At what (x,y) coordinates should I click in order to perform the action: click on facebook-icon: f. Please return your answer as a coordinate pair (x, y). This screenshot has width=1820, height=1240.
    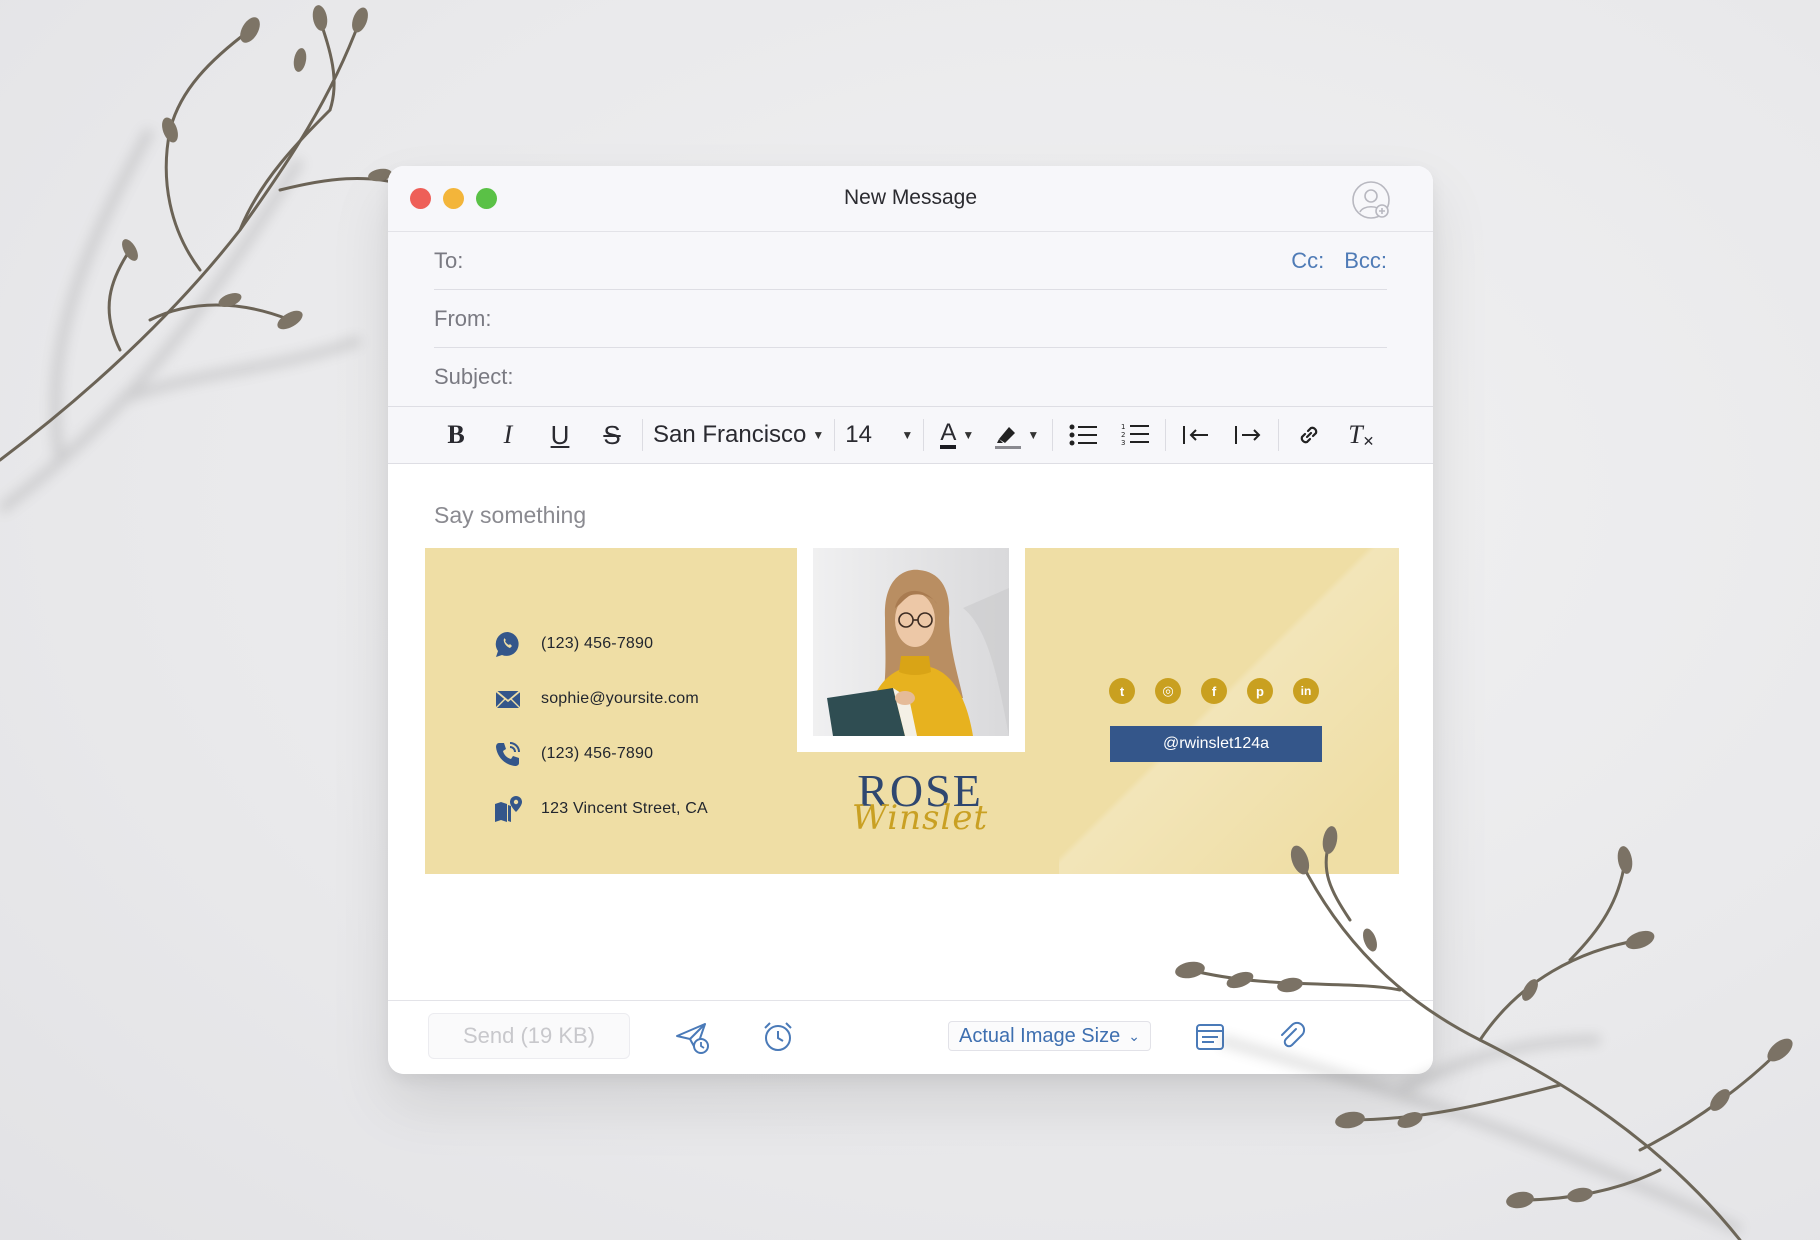
    Looking at the image, I should click on (1214, 691).